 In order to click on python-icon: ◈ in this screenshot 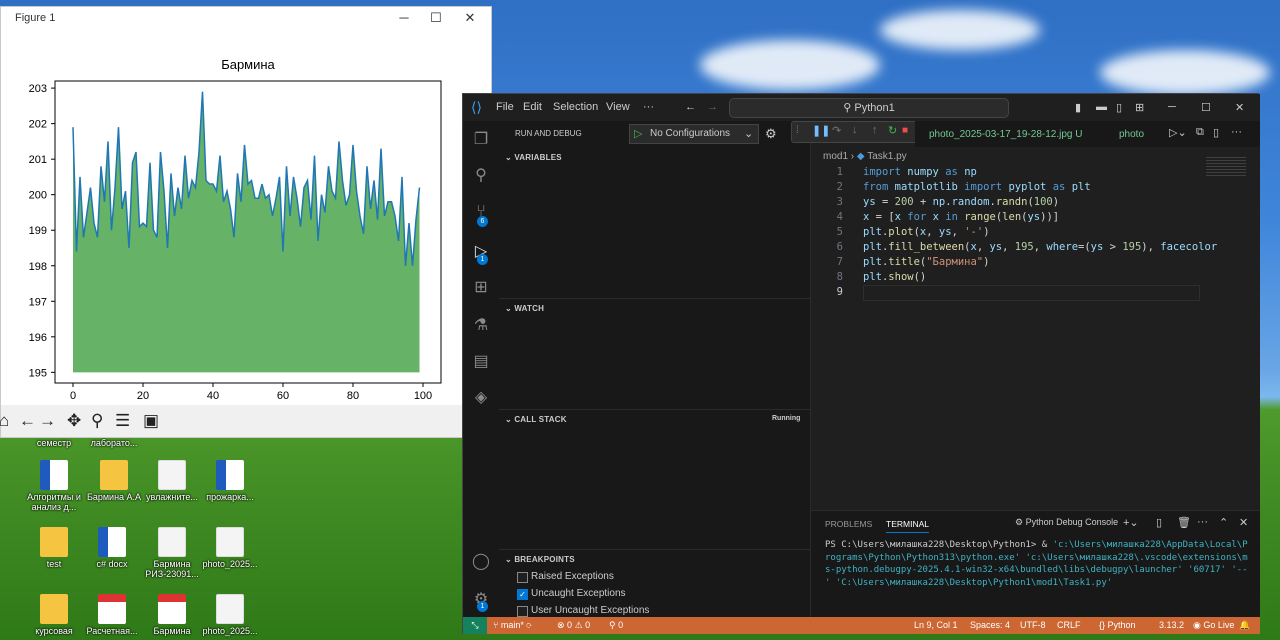, I will do `click(481, 397)`.